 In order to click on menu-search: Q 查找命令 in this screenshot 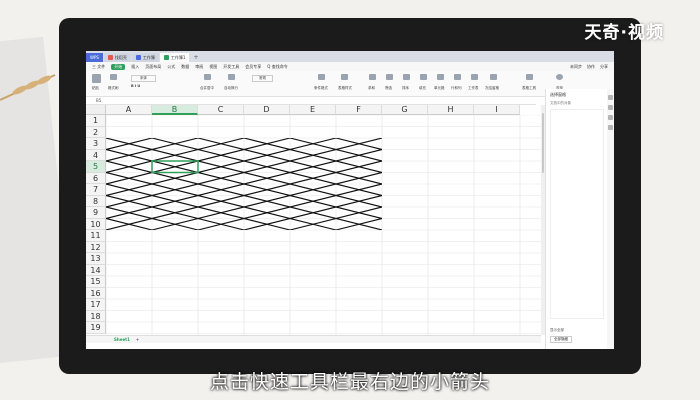, I will do `click(277, 67)`.